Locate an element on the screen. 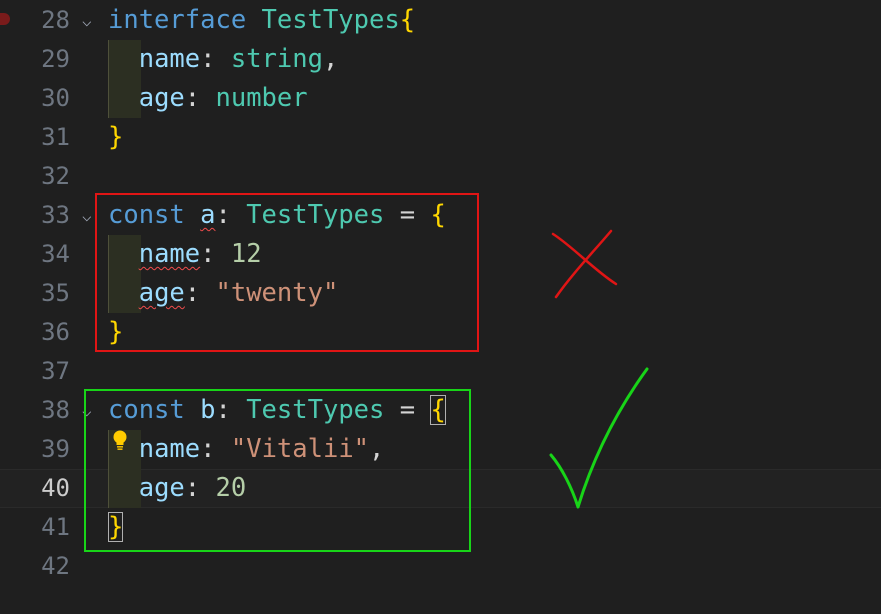 The image size is (881, 614). line-number: 34 is located at coordinates (55, 254).